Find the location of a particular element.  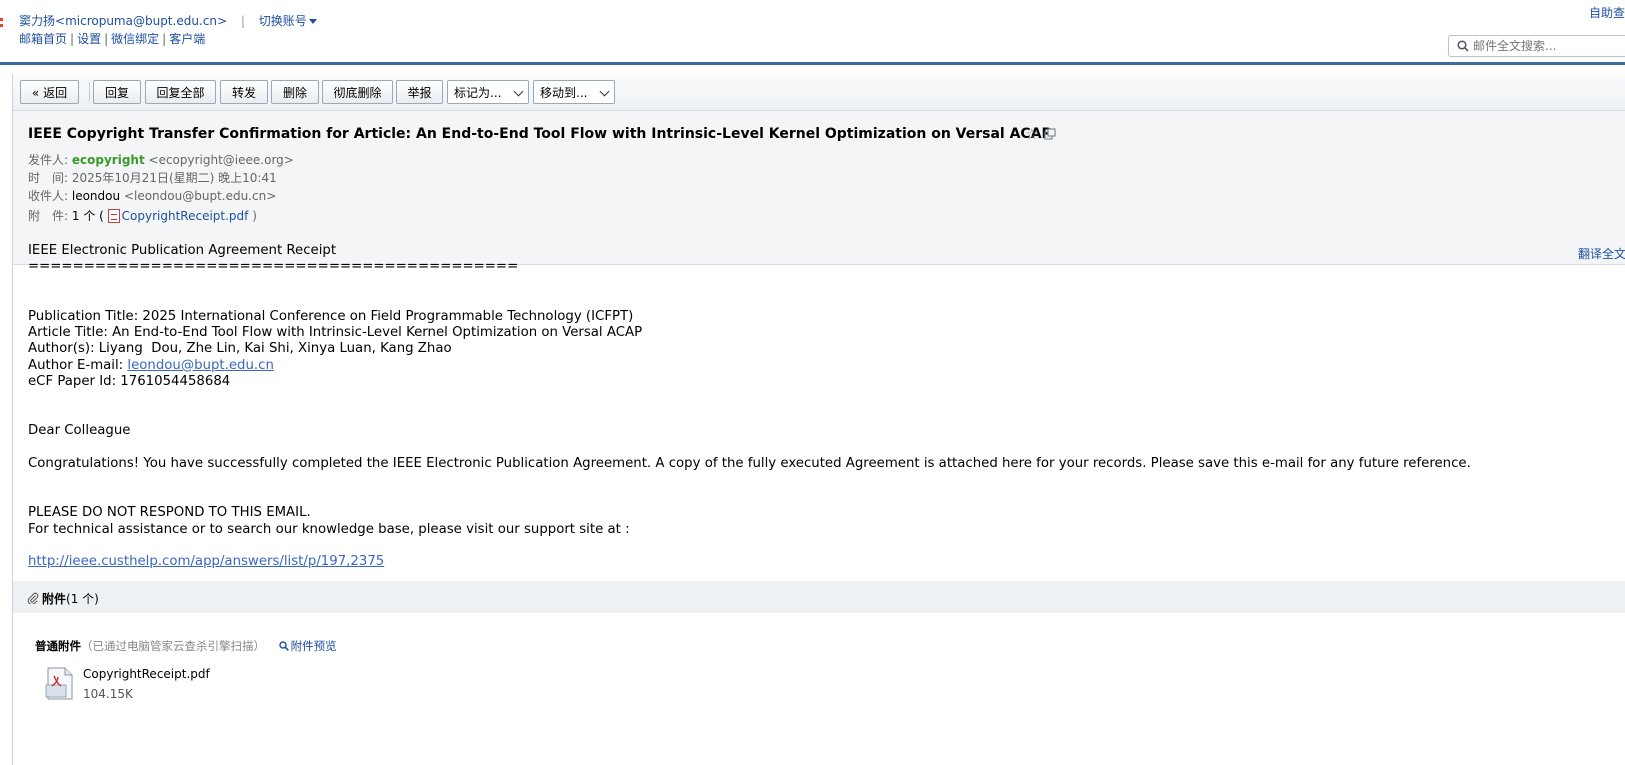

header-divider is located at coordinates (812, 63).